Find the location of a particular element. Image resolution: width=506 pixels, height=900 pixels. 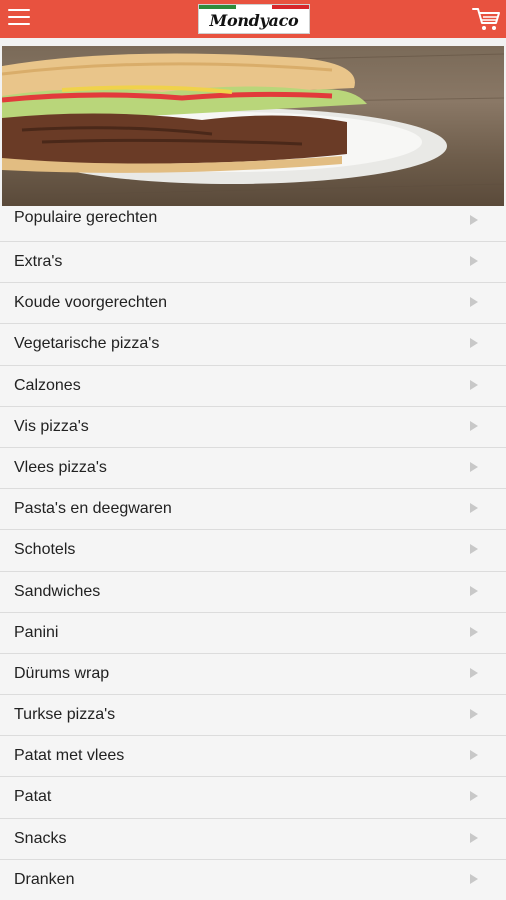

category-label: Dürums wrap is located at coordinates (62, 673).